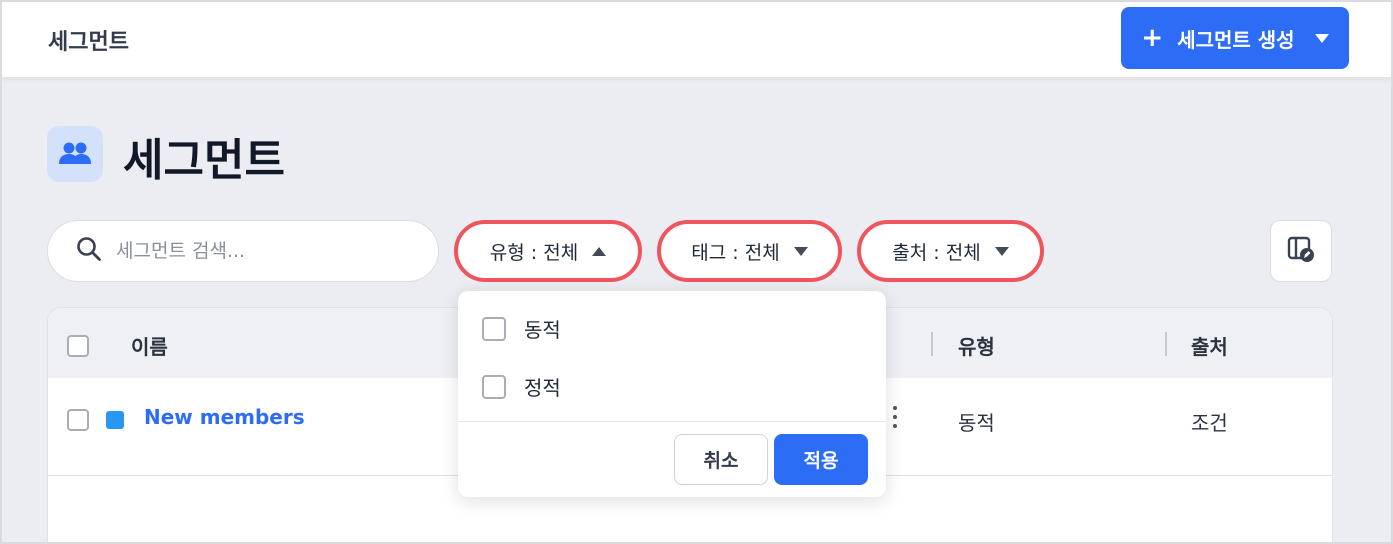 This screenshot has width=1393, height=544. I want to click on column-settings-button, so click(1301, 251).